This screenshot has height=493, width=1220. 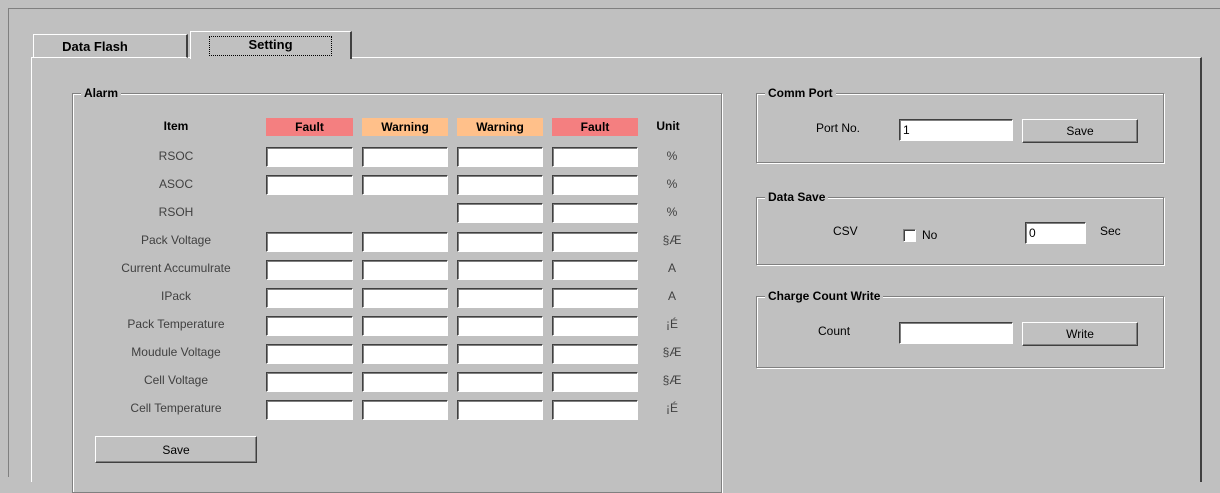 What do you see at coordinates (672, 408) in the screenshot?
I see `unit-cell-temperature: ¡É` at bounding box center [672, 408].